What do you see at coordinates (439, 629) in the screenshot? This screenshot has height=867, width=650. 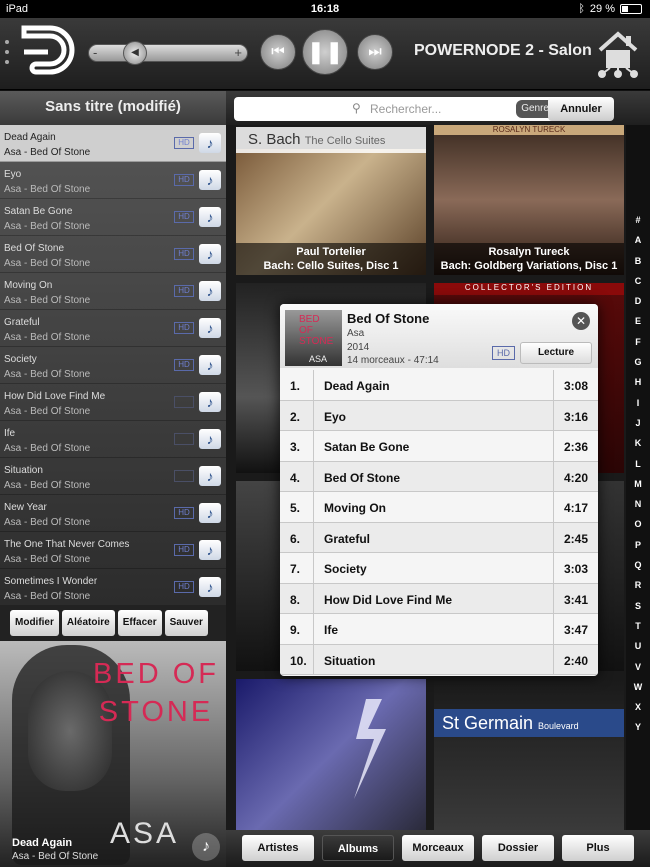 I see `track-row: 9. Ife 3:47` at bounding box center [439, 629].